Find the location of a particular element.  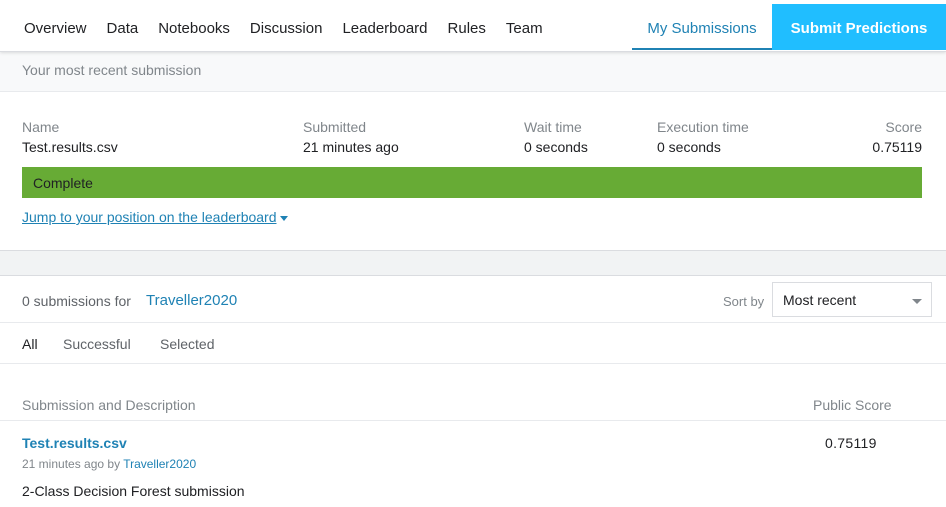

user-link: Traveller2020 is located at coordinates (191, 300).